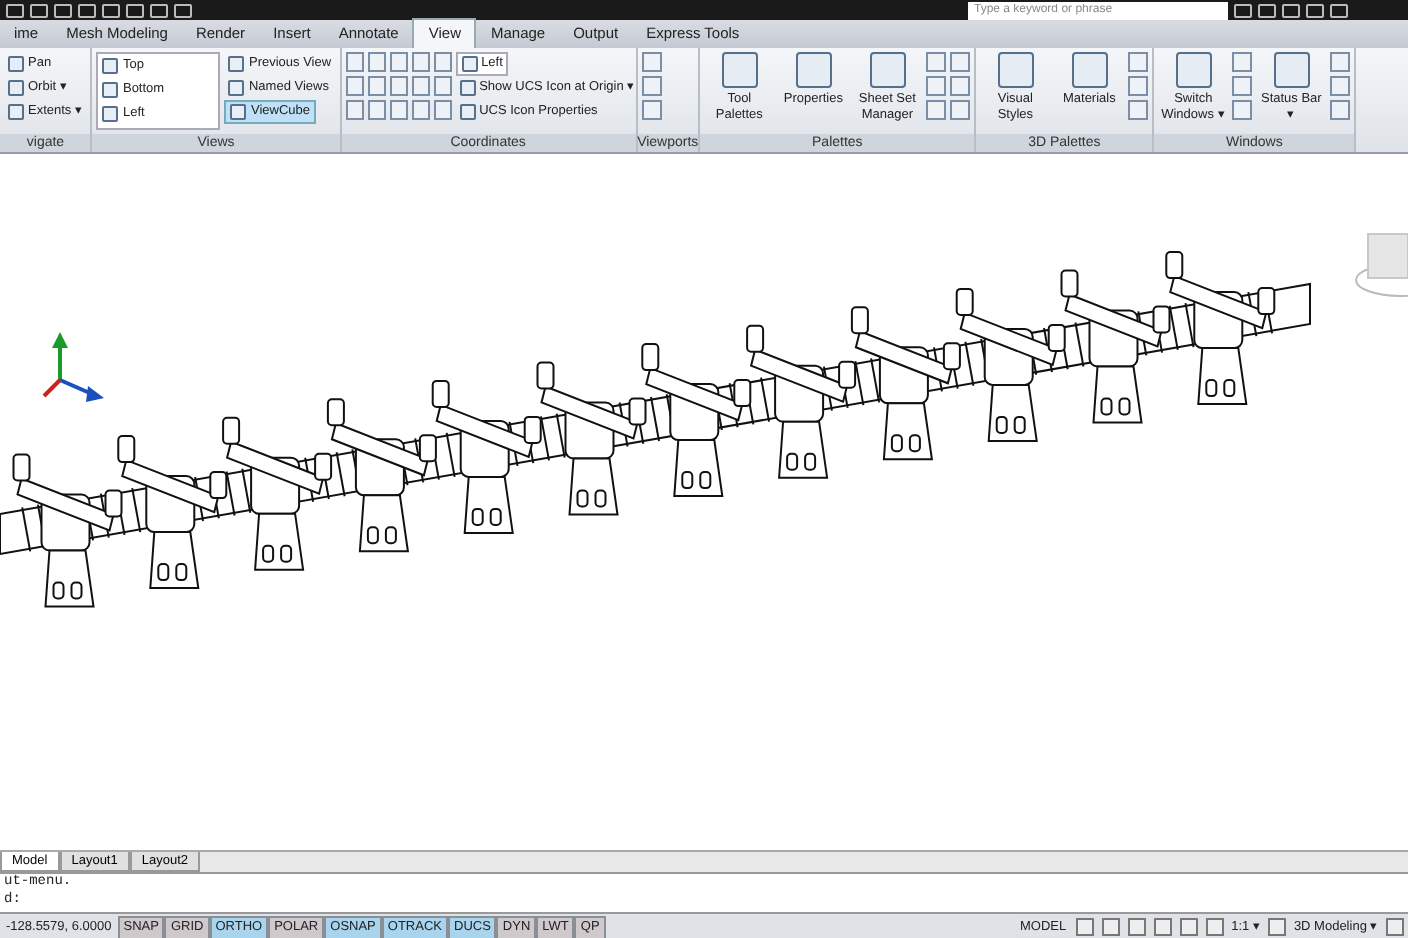 Image resolution: width=1408 pixels, height=938 pixels. I want to click on ucs-icon, so click(73, 367).